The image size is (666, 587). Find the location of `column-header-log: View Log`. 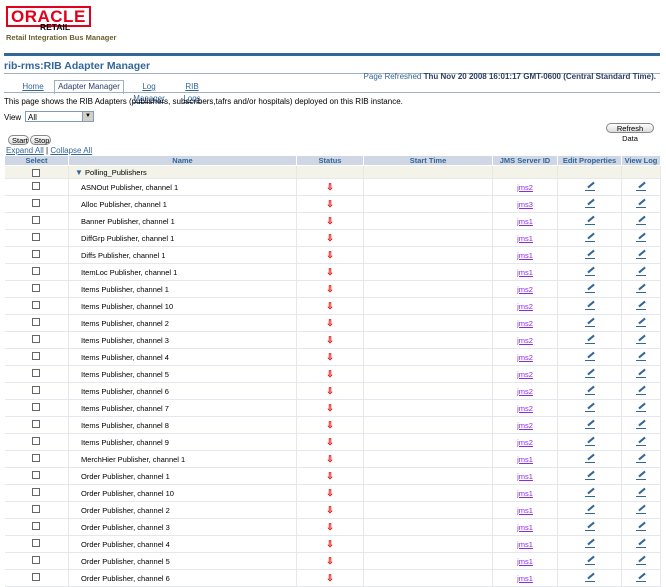

column-header-log: View Log is located at coordinates (641, 160).